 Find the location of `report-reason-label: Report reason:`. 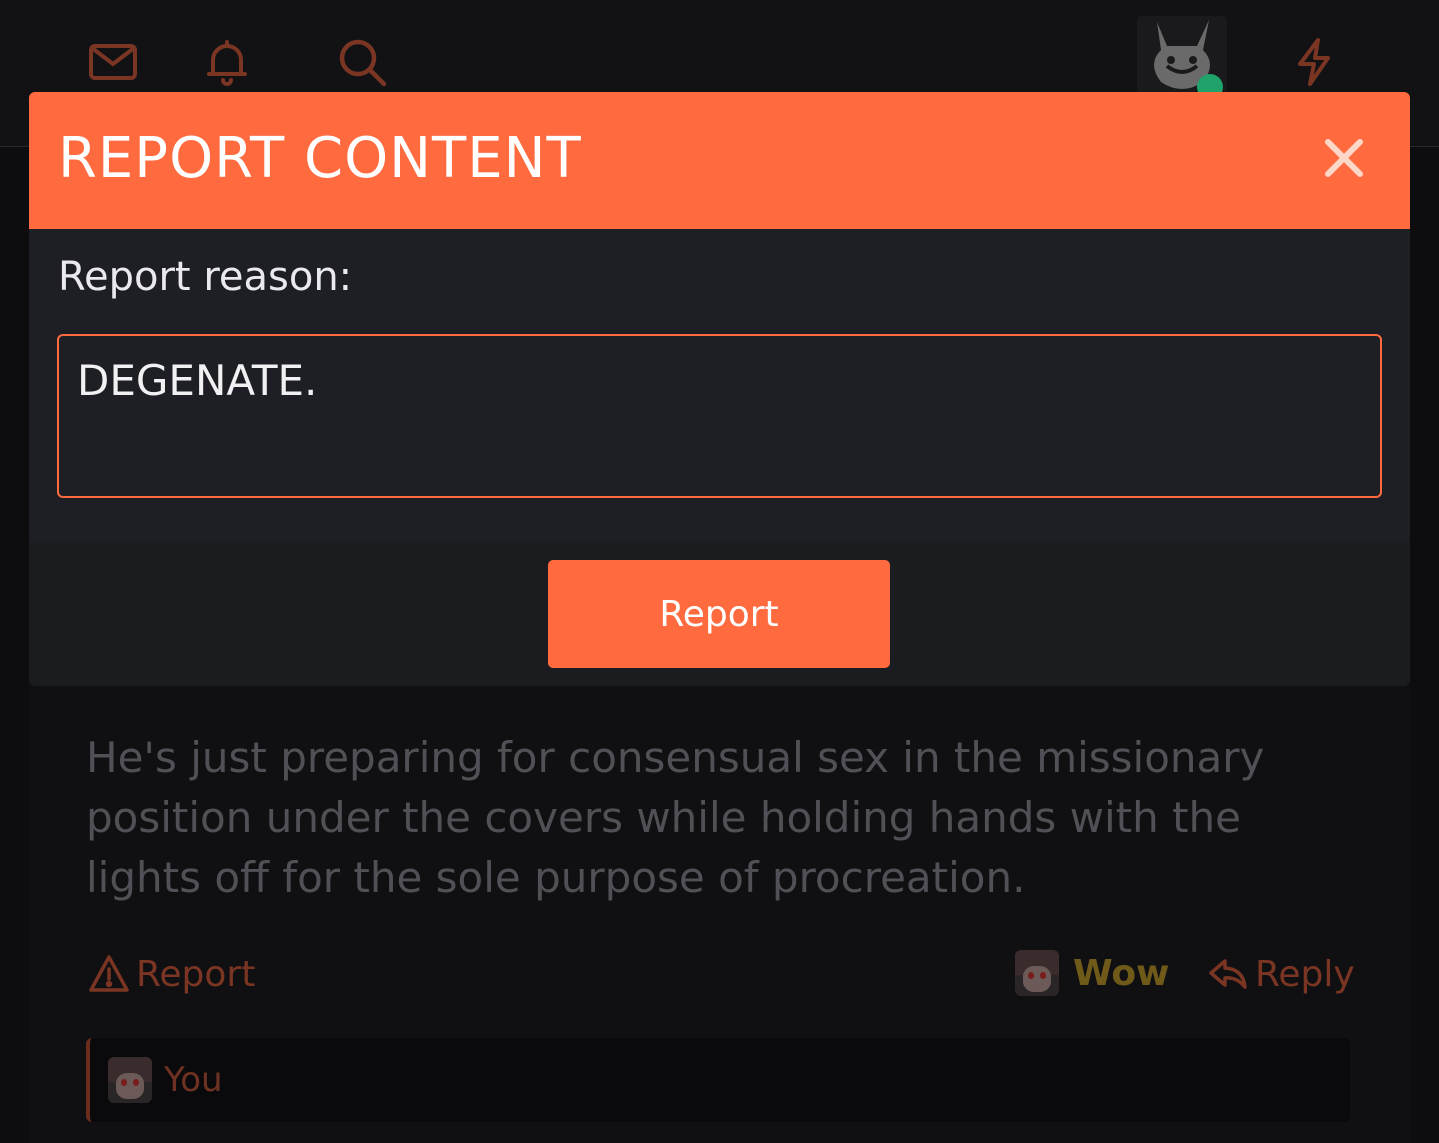

report-reason-label: Report reason: is located at coordinates (205, 277).